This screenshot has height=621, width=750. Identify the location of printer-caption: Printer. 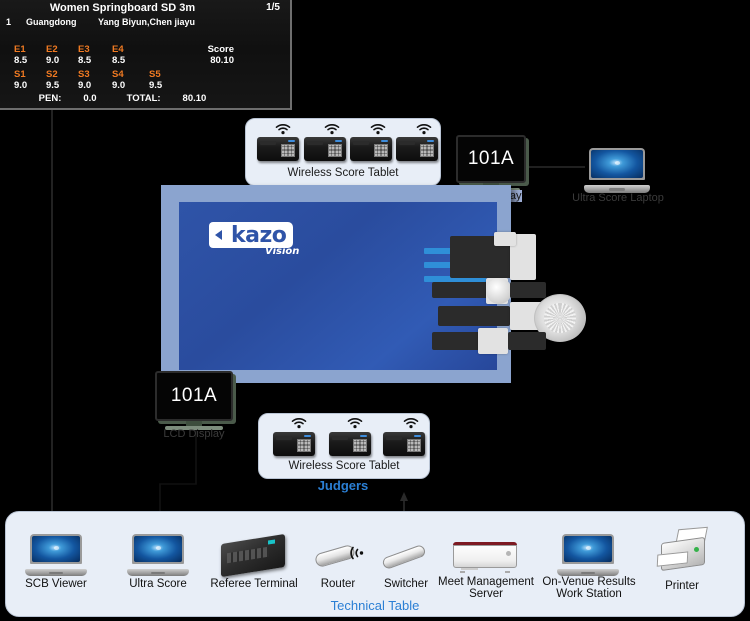
(682, 586).